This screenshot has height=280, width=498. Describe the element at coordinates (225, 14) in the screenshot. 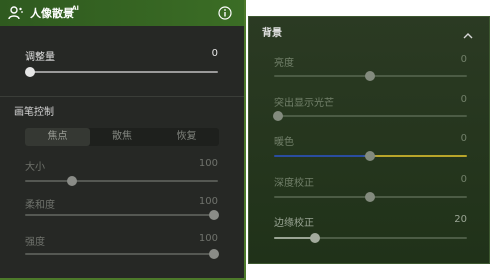

I see `info-icon` at that location.